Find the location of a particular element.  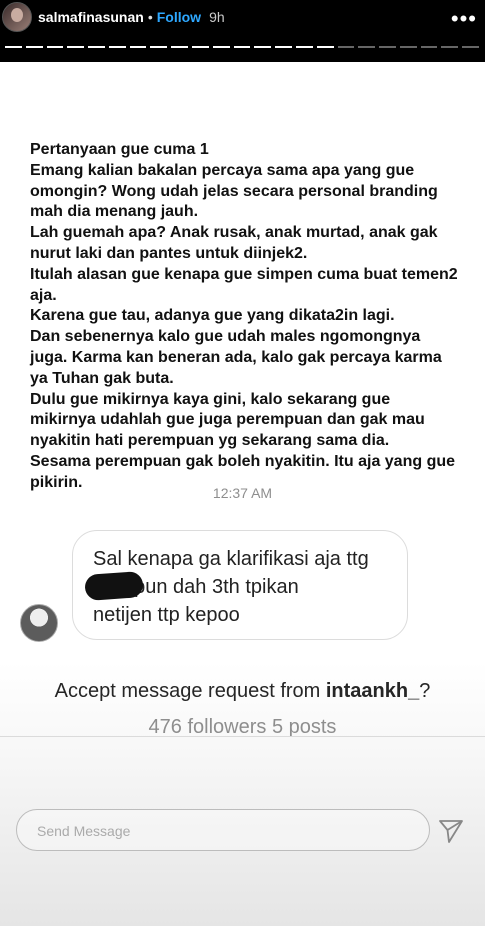

sender-avatar is located at coordinates (39, 623).